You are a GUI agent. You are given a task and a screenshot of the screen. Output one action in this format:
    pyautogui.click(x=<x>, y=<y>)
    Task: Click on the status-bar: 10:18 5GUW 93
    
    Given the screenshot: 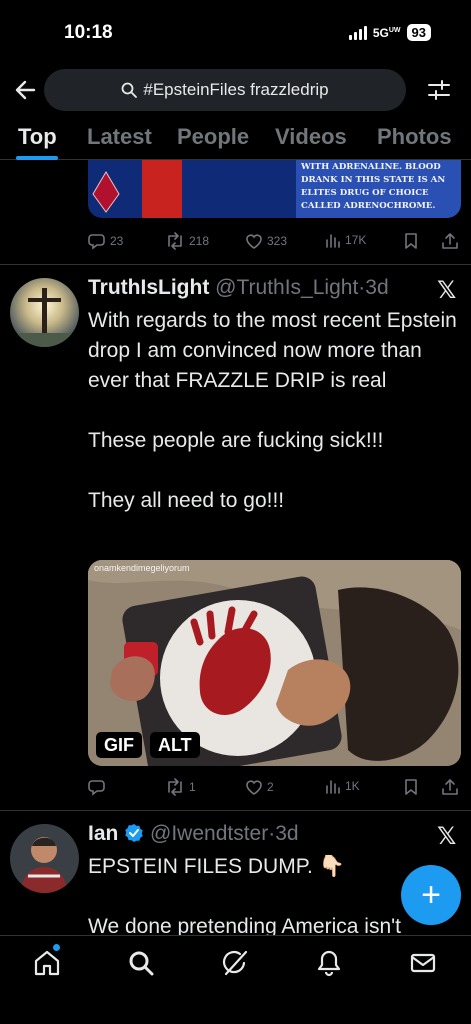 What is the action you would take?
    pyautogui.click(x=235, y=32)
    